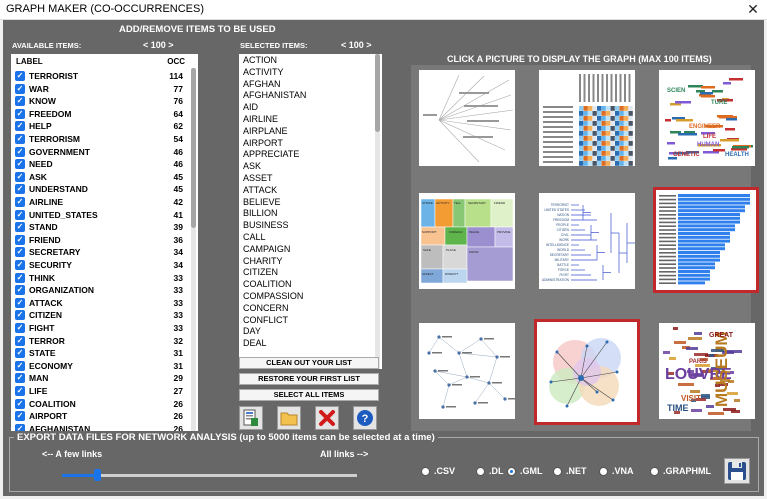  I want to click on selected-item-row: AID, so click(250, 108).